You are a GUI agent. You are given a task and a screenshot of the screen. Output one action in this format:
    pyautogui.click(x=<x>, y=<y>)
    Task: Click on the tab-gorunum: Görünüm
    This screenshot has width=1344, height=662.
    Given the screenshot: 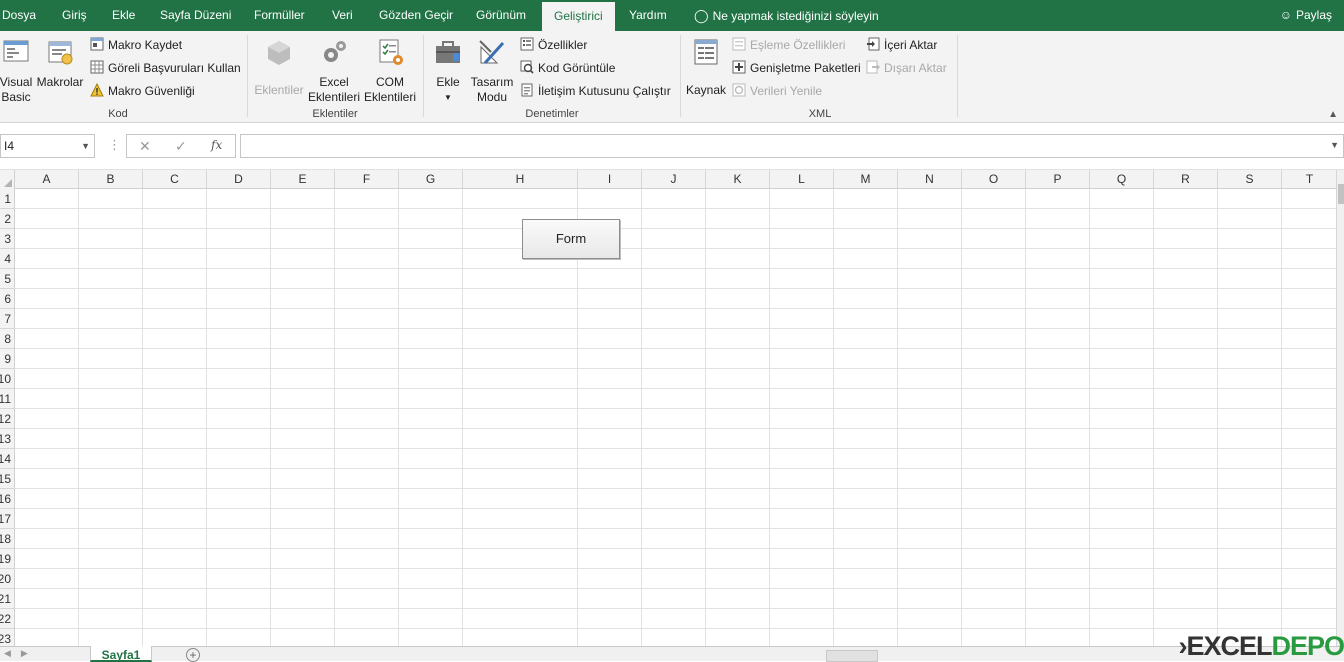 What is the action you would take?
    pyautogui.click(x=501, y=15)
    